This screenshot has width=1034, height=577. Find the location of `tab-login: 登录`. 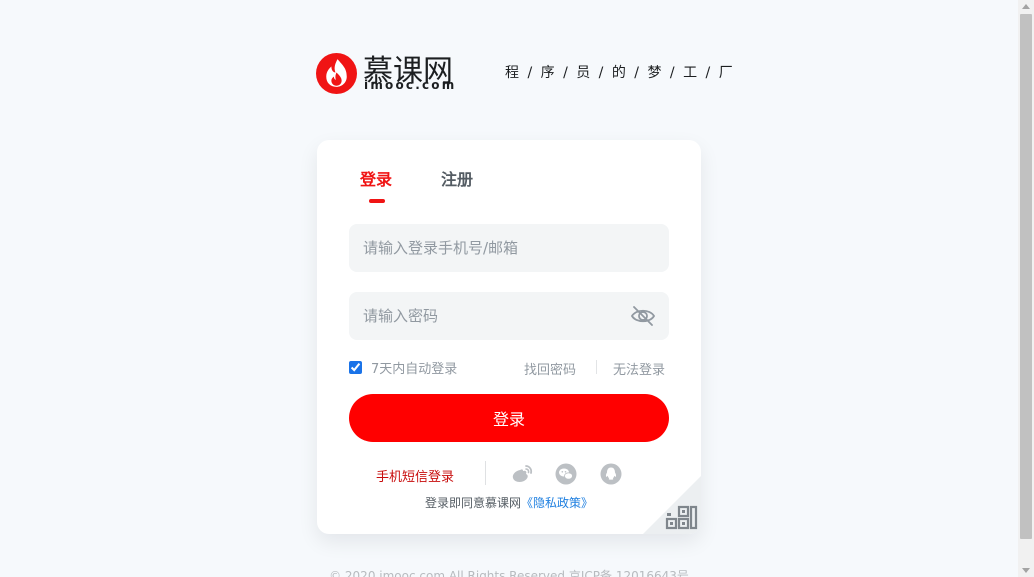

tab-login: 登录 is located at coordinates (376, 178).